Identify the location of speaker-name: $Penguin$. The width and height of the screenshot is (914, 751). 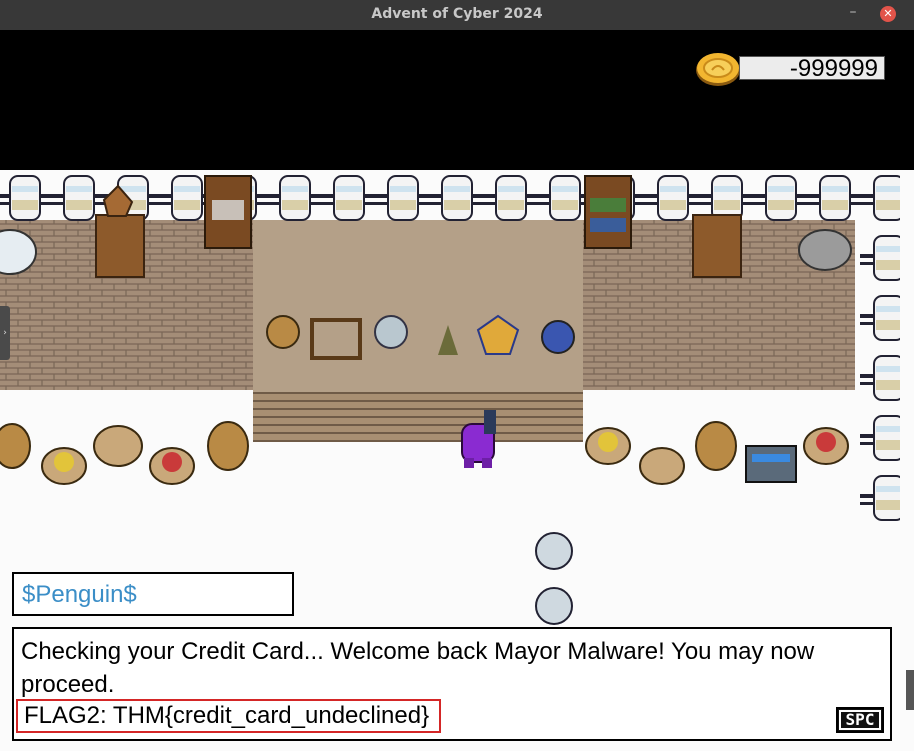
(79, 594).